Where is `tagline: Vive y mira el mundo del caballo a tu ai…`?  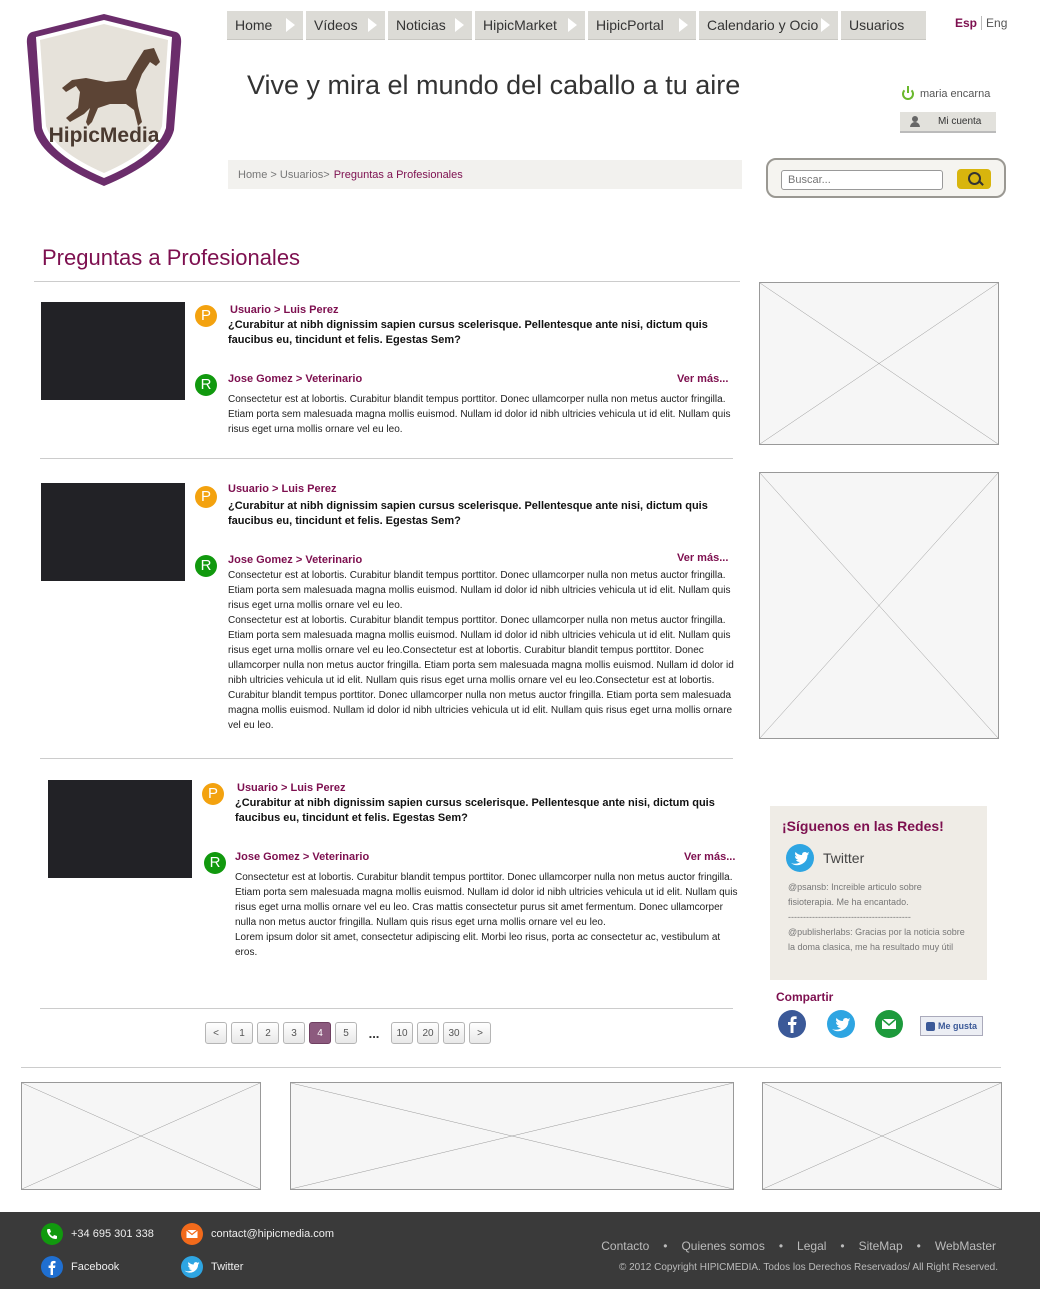
tagline: Vive y mira el mundo del caballo a tu ai… is located at coordinates (494, 85).